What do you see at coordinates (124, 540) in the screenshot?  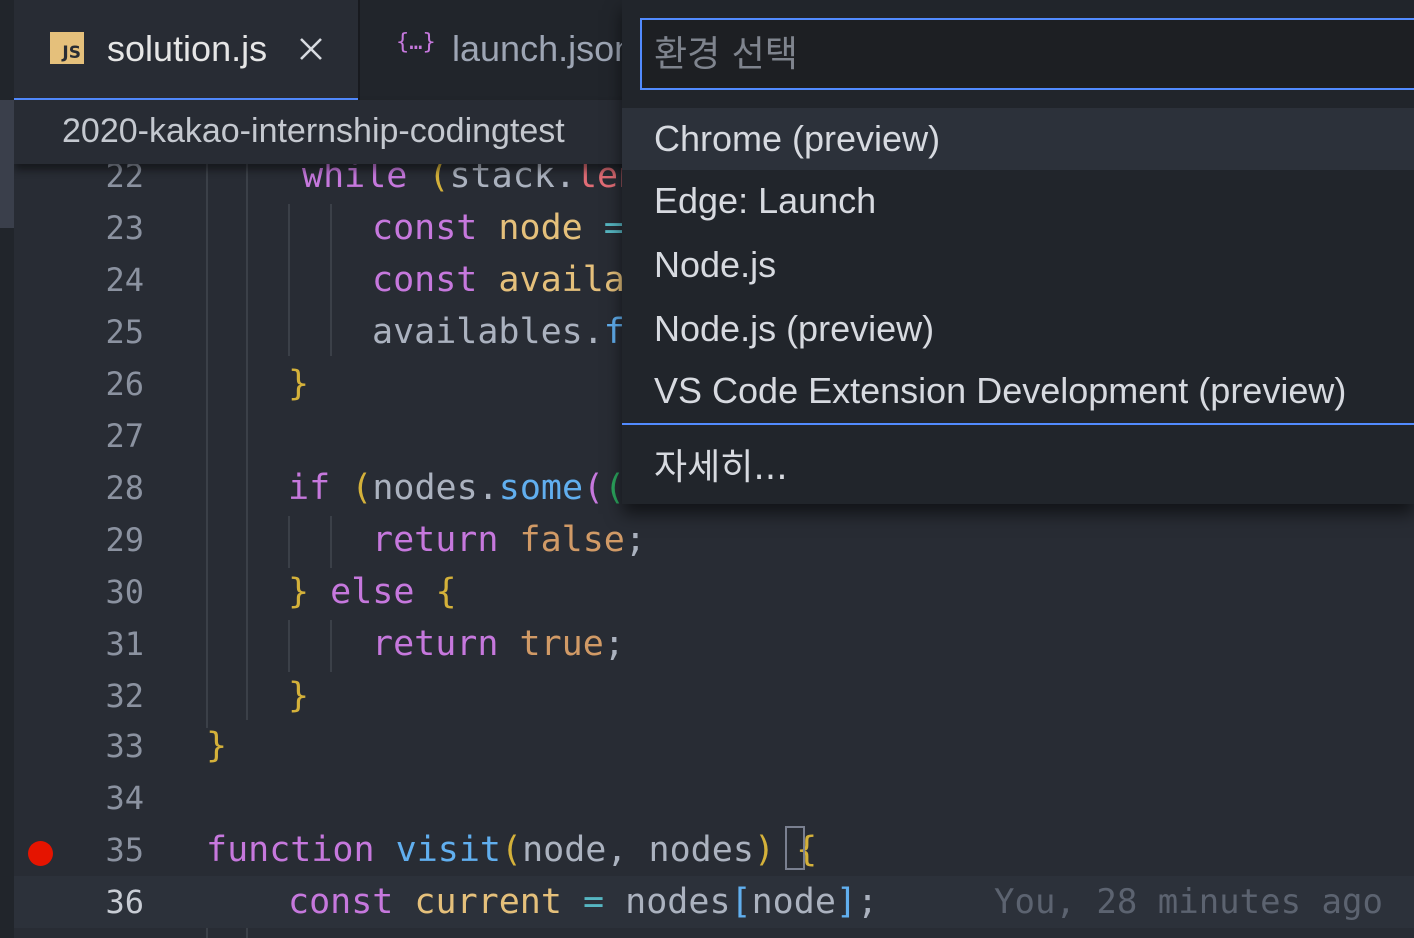 I see `line-number: 29` at bounding box center [124, 540].